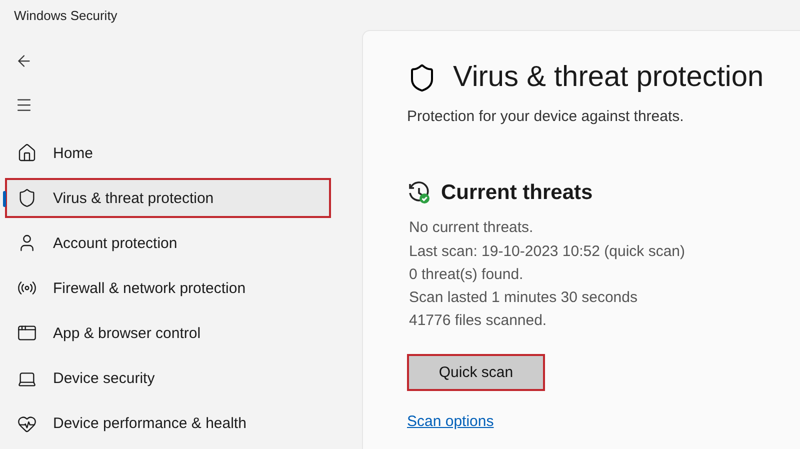  Describe the element at coordinates (478, 321) in the screenshot. I see `scan-detail: 41776 files scanned.` at that location.